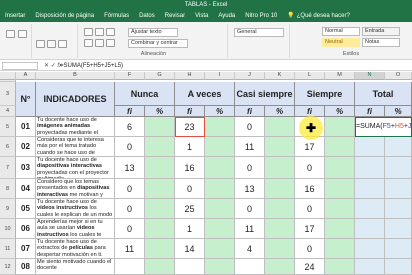 This screenshot has height=275, width=412. Describe the element at coordinates (26, 249) in the screenshot. I see `row-number-cell: 07` at that location.